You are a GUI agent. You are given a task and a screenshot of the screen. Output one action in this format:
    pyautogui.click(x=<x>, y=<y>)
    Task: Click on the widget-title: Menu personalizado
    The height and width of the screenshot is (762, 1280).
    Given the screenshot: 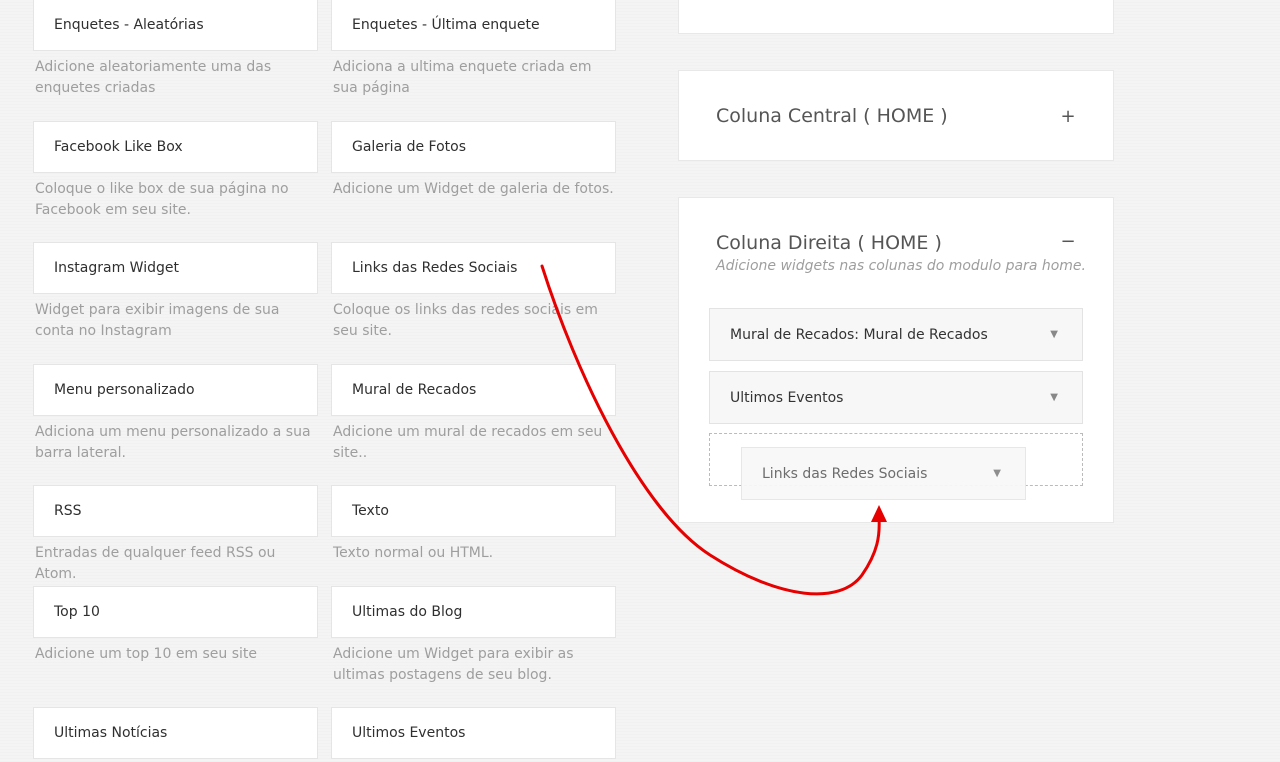 What is the action you would take?
    pyautogui.click(x=175, y=390)
    